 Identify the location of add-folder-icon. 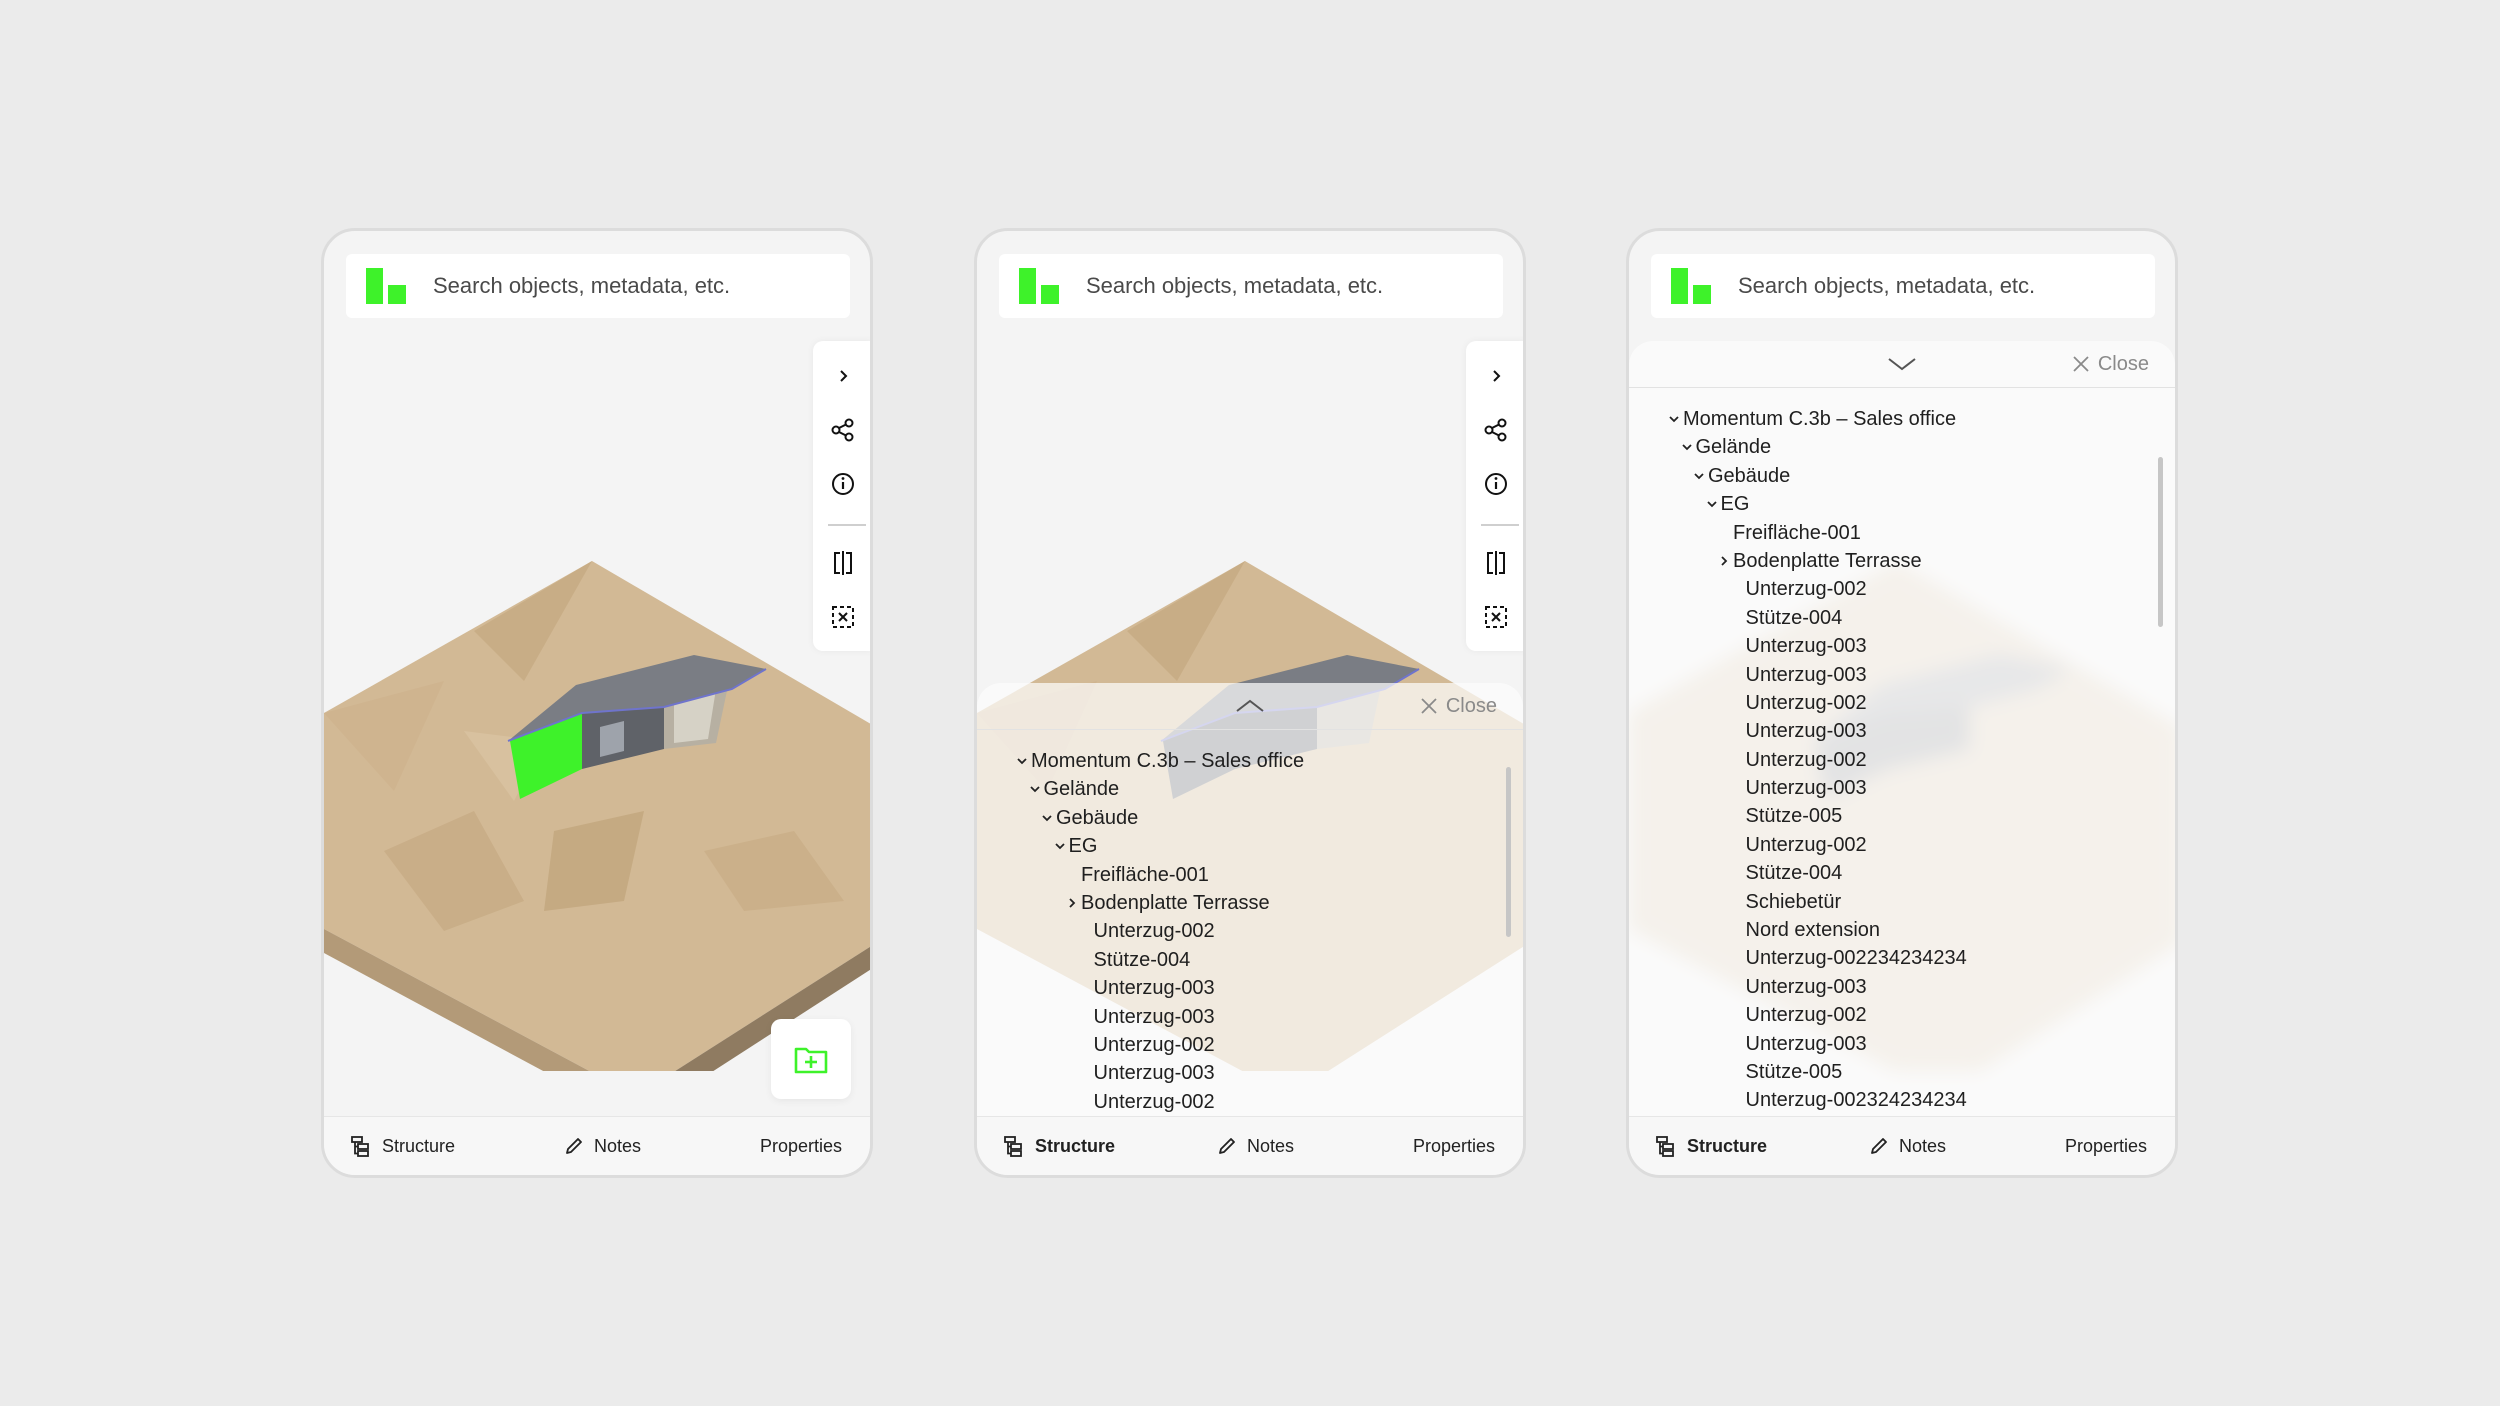
(811, 1060).